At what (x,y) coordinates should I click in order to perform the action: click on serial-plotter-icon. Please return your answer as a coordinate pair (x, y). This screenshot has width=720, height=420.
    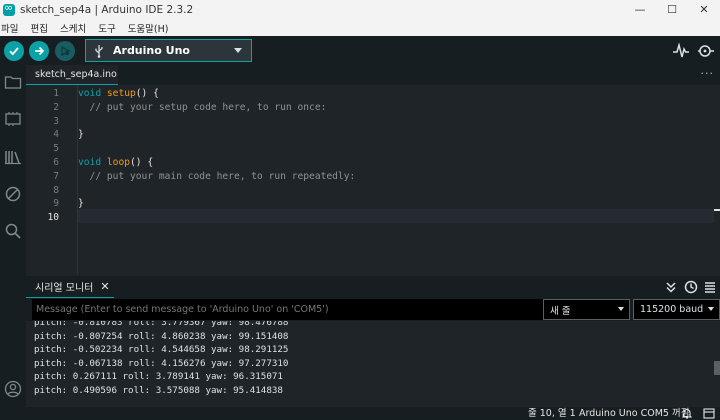
    Looking at the image, I should click on (681, 51).